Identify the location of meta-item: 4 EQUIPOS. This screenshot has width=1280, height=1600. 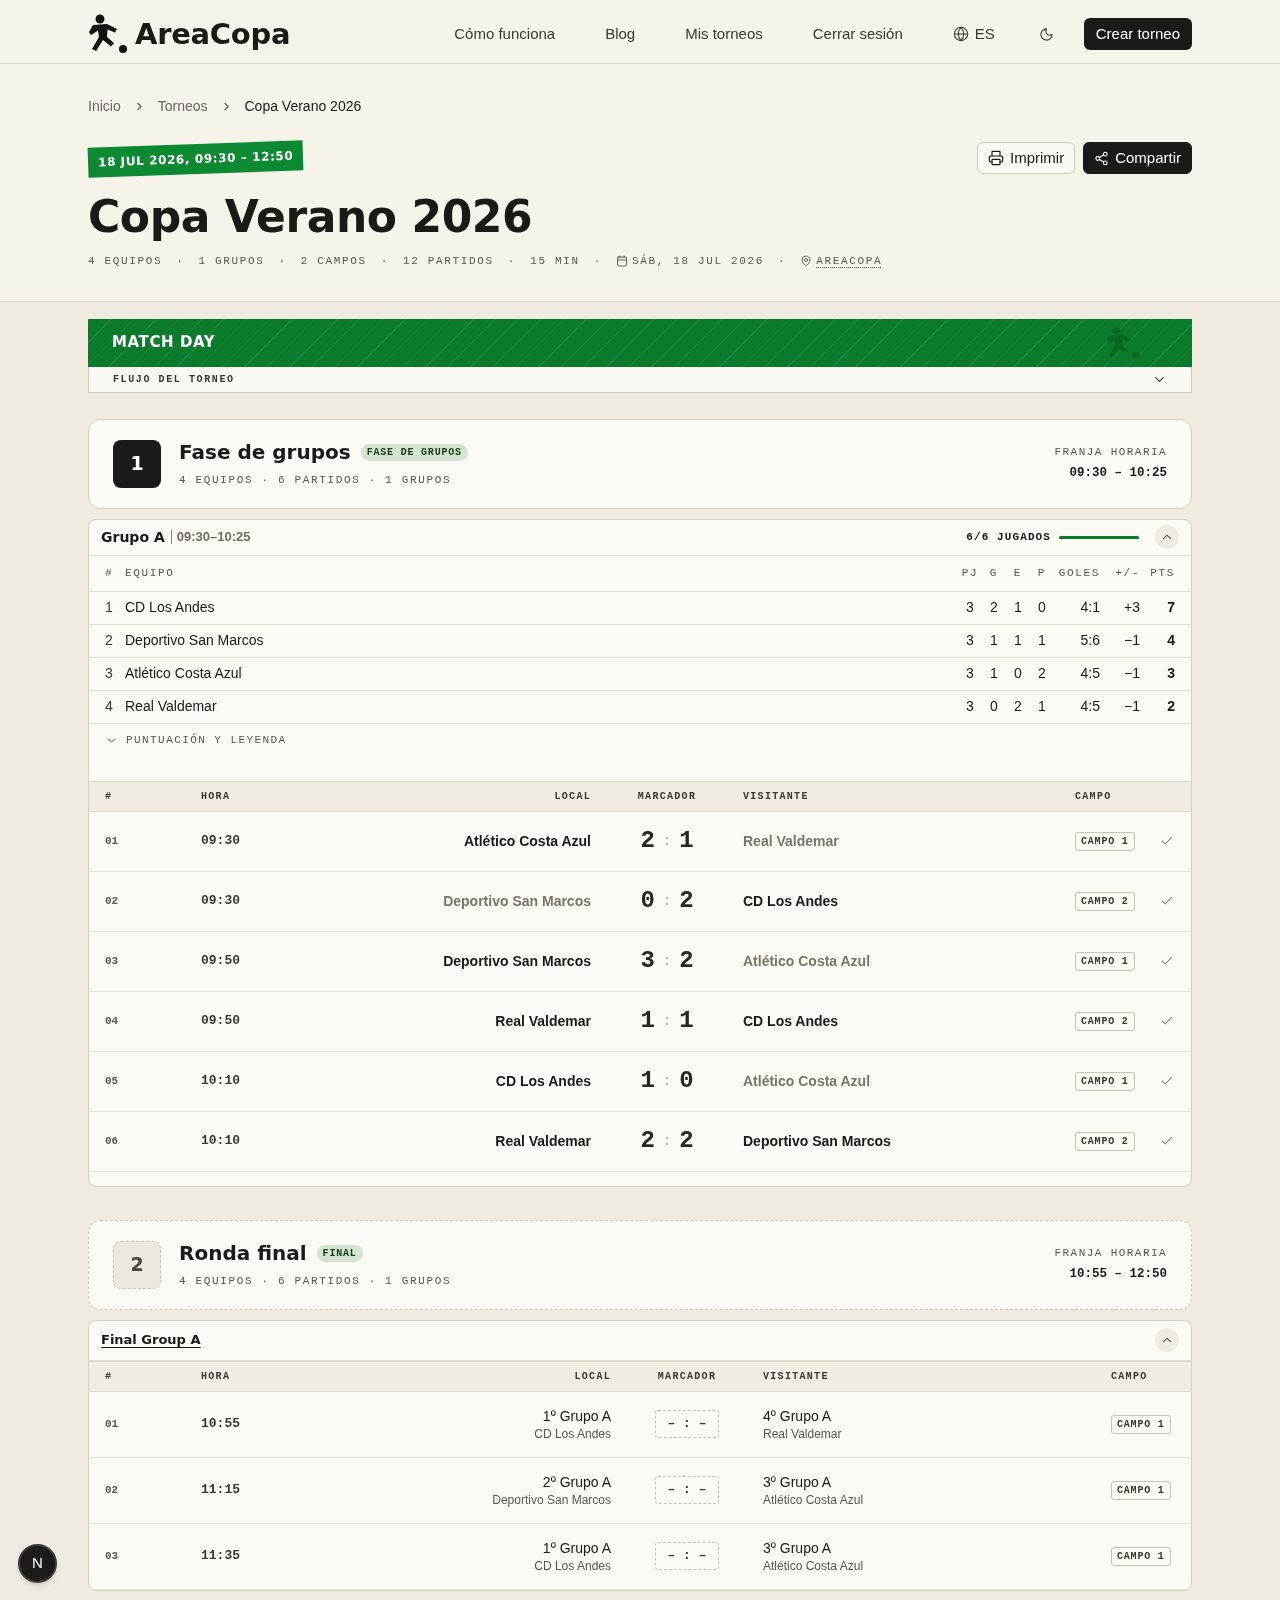
(125, 261).